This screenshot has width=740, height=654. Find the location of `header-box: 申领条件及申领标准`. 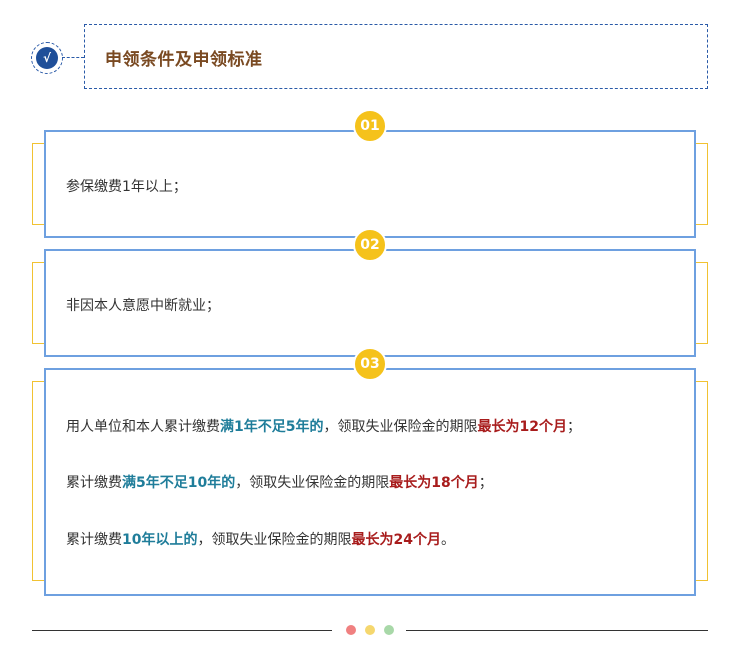

header-box: 申领条件及申领标准 is located at coordinates (396, 56).